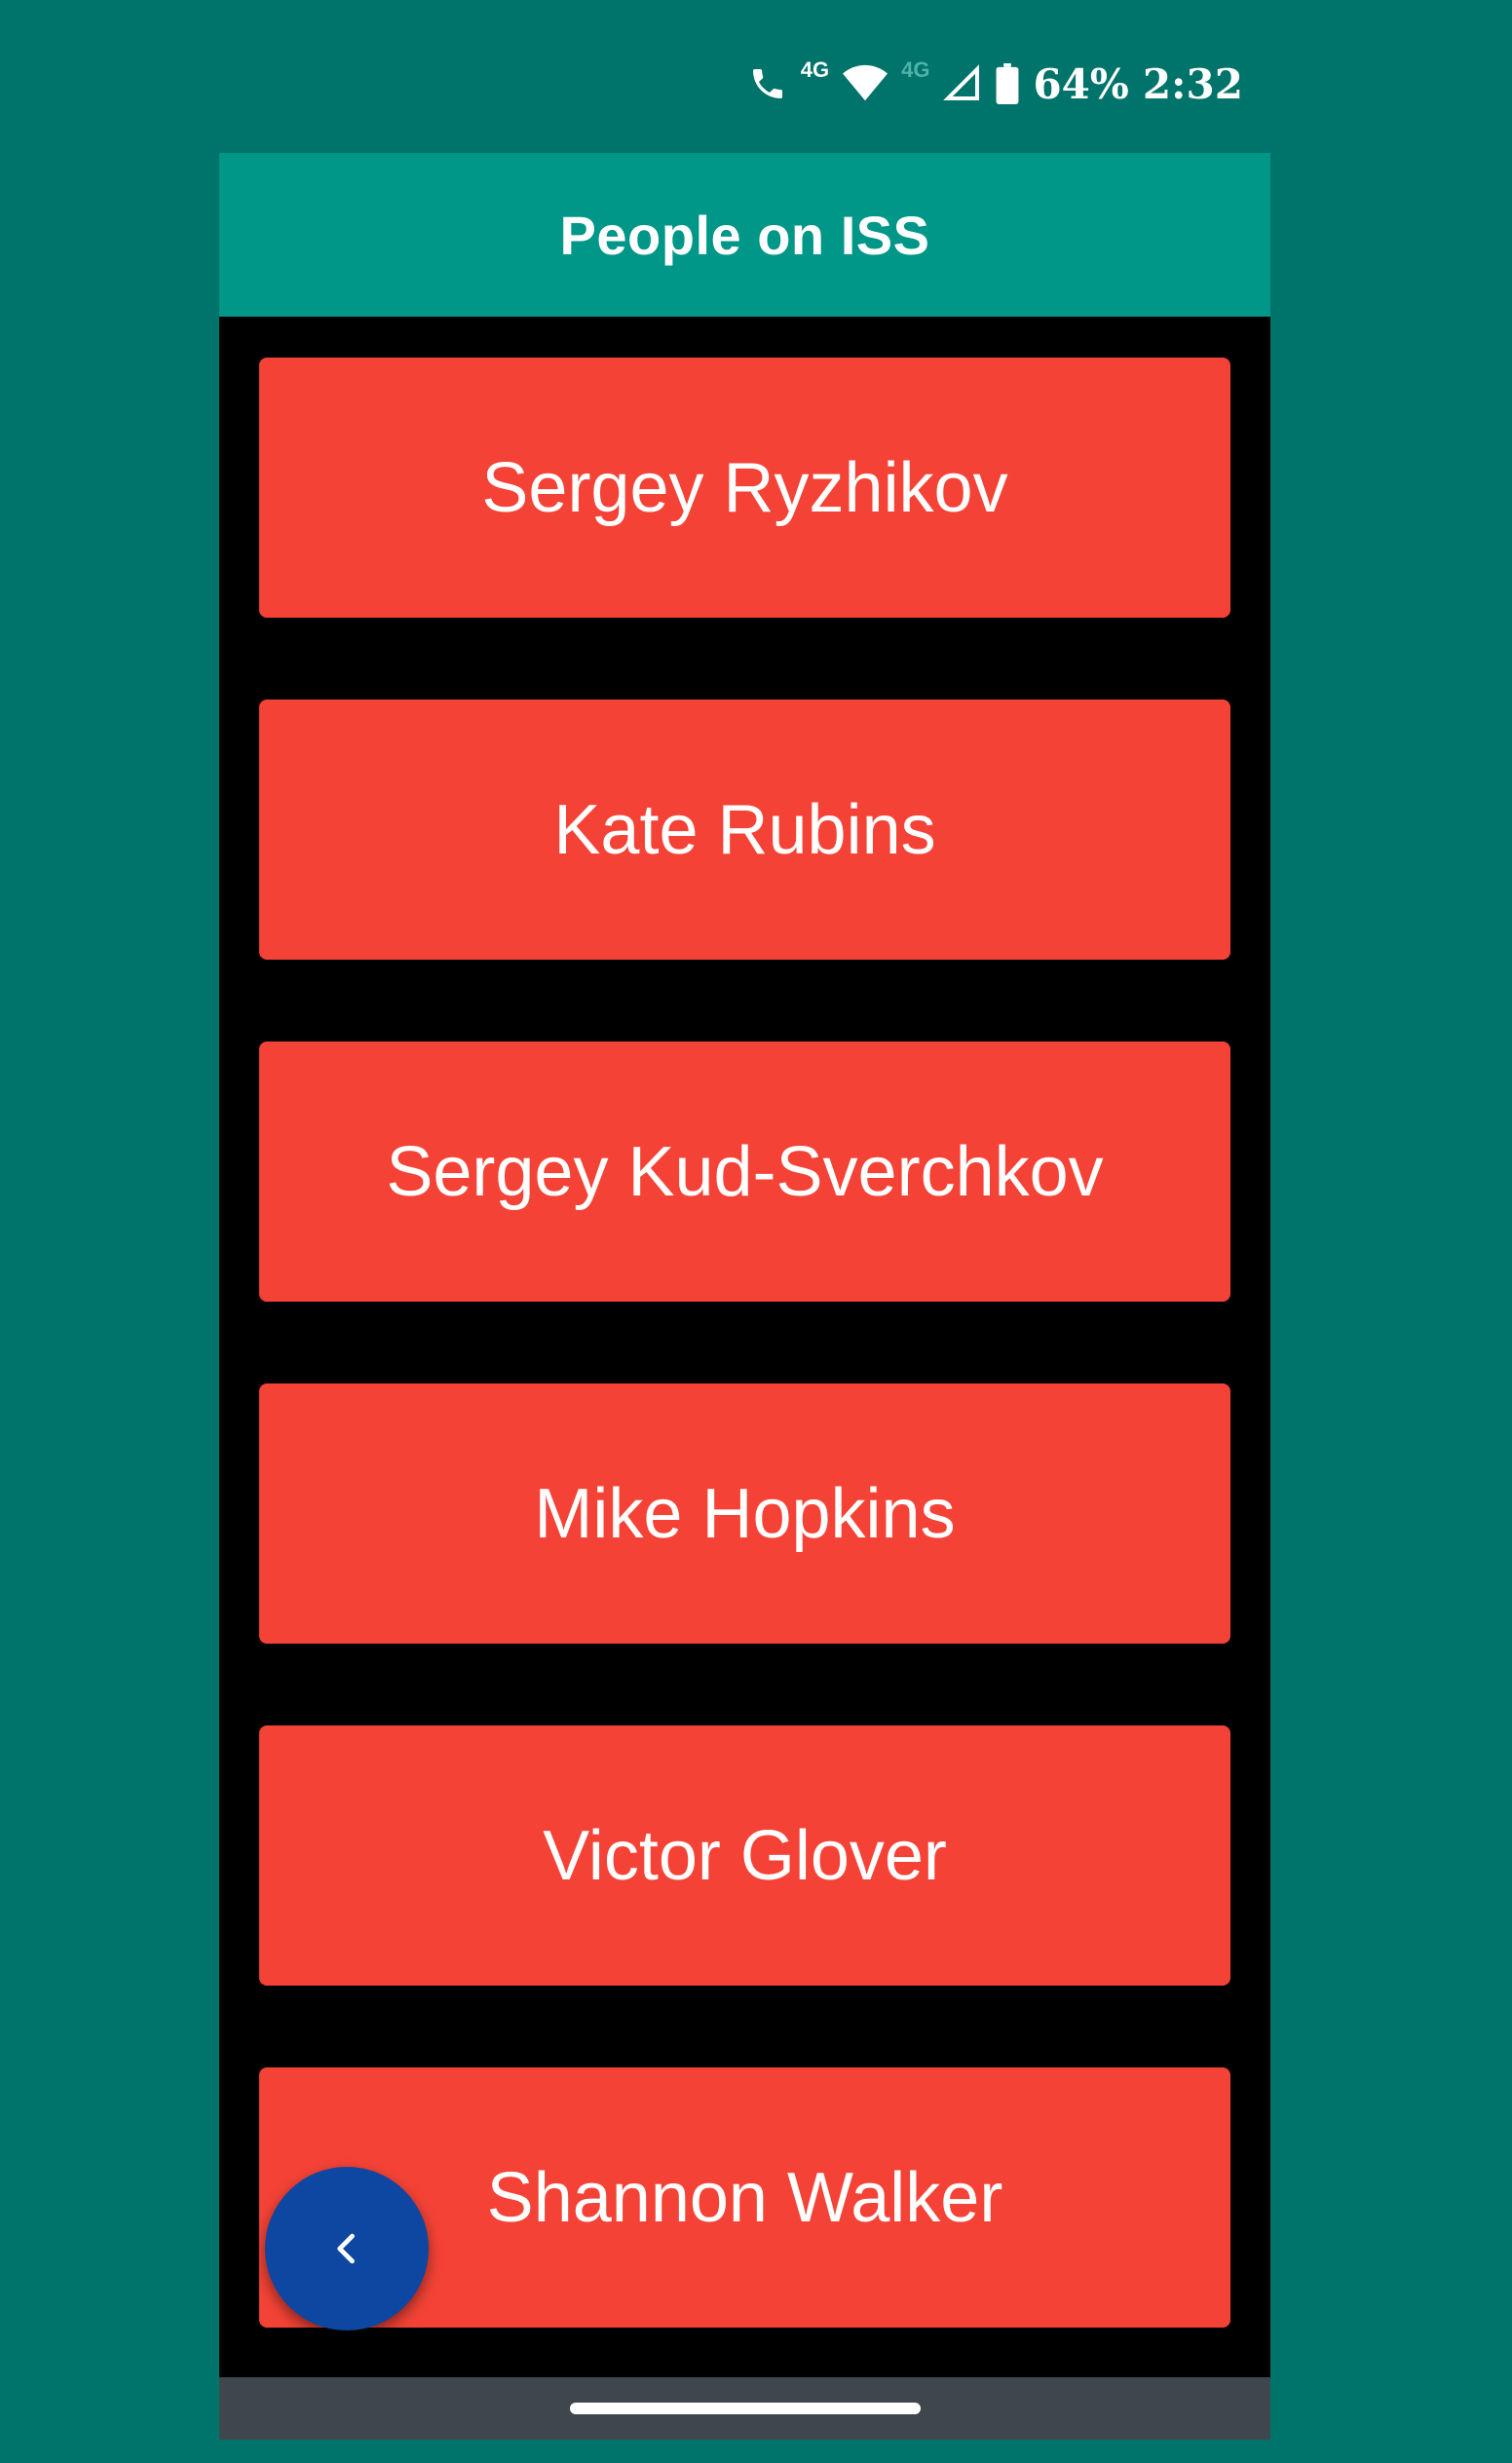 The image size is (1512, 2463). Describe the element at coordinates (1007, 83) in the screenshot. I see `battery-icon` at that location.